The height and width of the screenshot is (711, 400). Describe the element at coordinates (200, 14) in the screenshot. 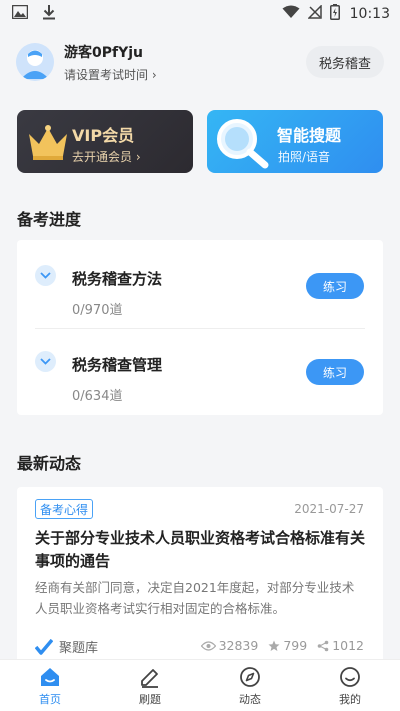

I see `status-bar: 10:13` at that location.